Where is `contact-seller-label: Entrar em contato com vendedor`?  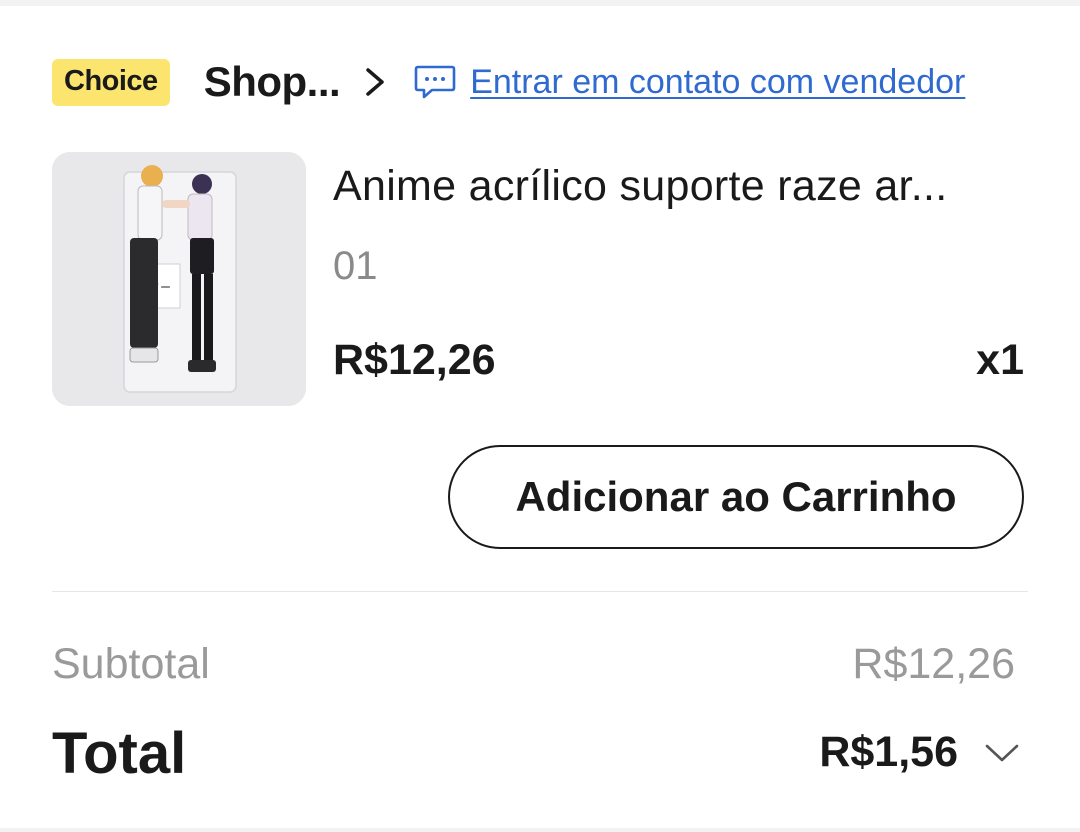 contact-seller-label: Entrar em contato com vendedor is located at coordinates (717, 82).